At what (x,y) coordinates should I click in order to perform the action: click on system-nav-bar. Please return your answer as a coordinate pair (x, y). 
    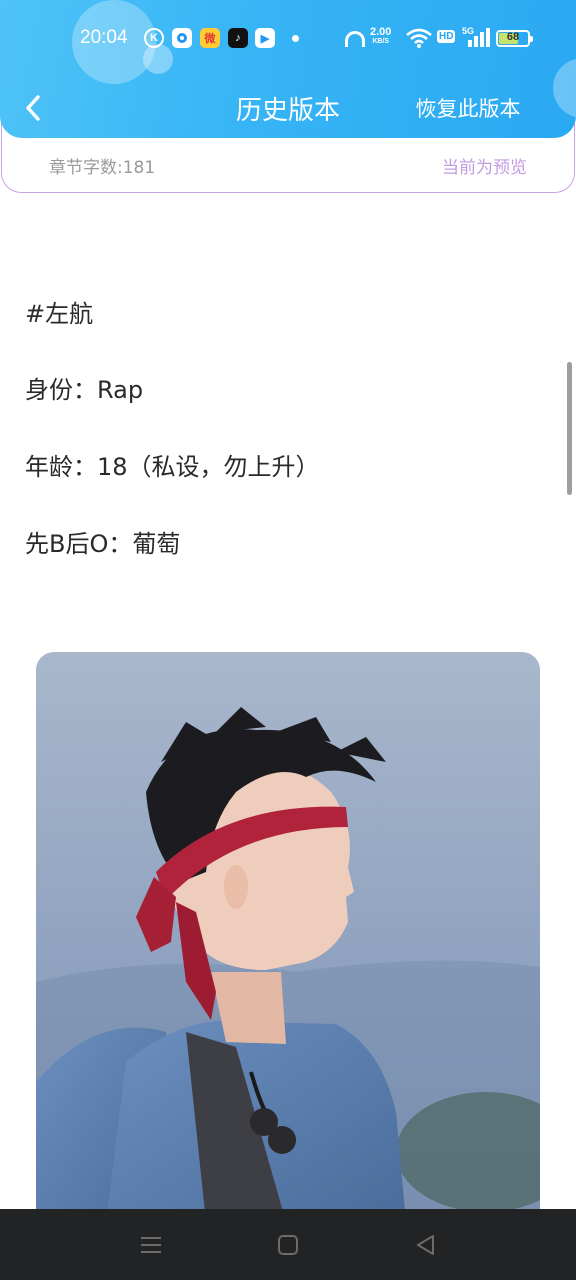
    Looking at the image, I should click on (288, 1244).